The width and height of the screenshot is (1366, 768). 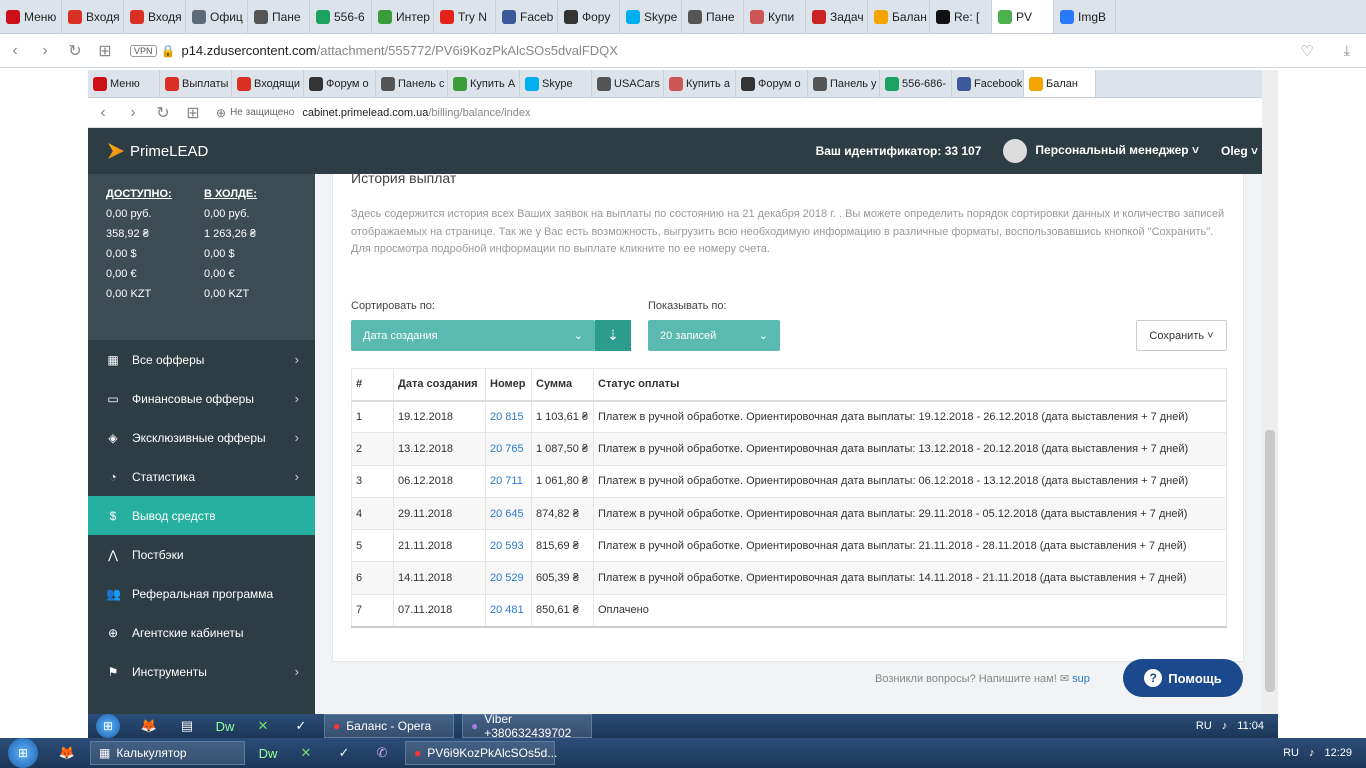 I want to click on browser-tab: Faceb, so click(x=527, y=16).